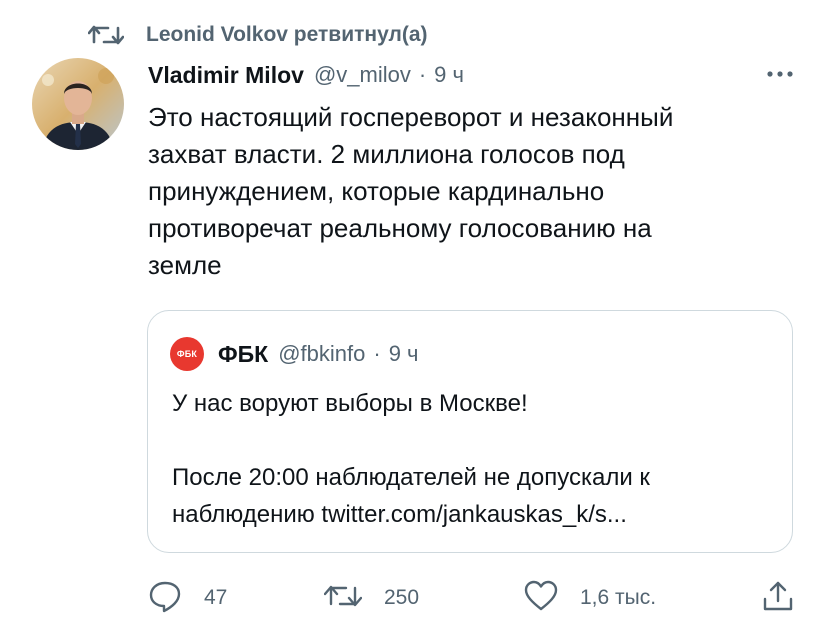  Describe the element at coordinates (472, 440) in the screenshot. I see `quoted-text-line` at that location.